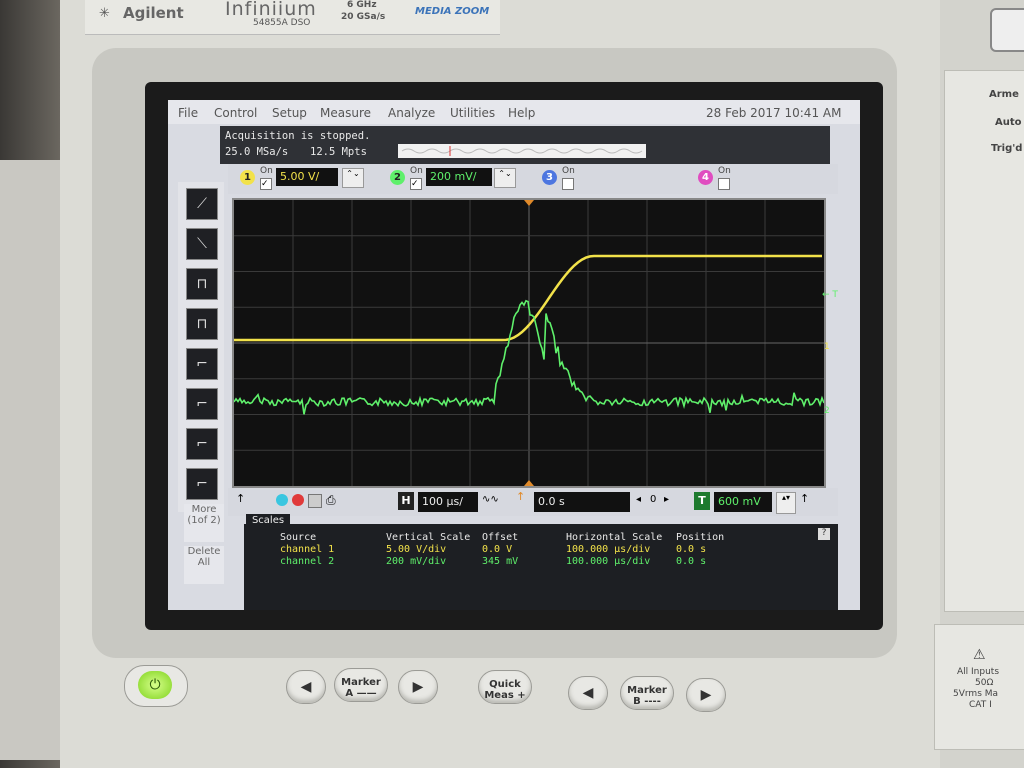 The image size is (1024, 768). I want to click on delete-label: Delete, so click(204, 551).